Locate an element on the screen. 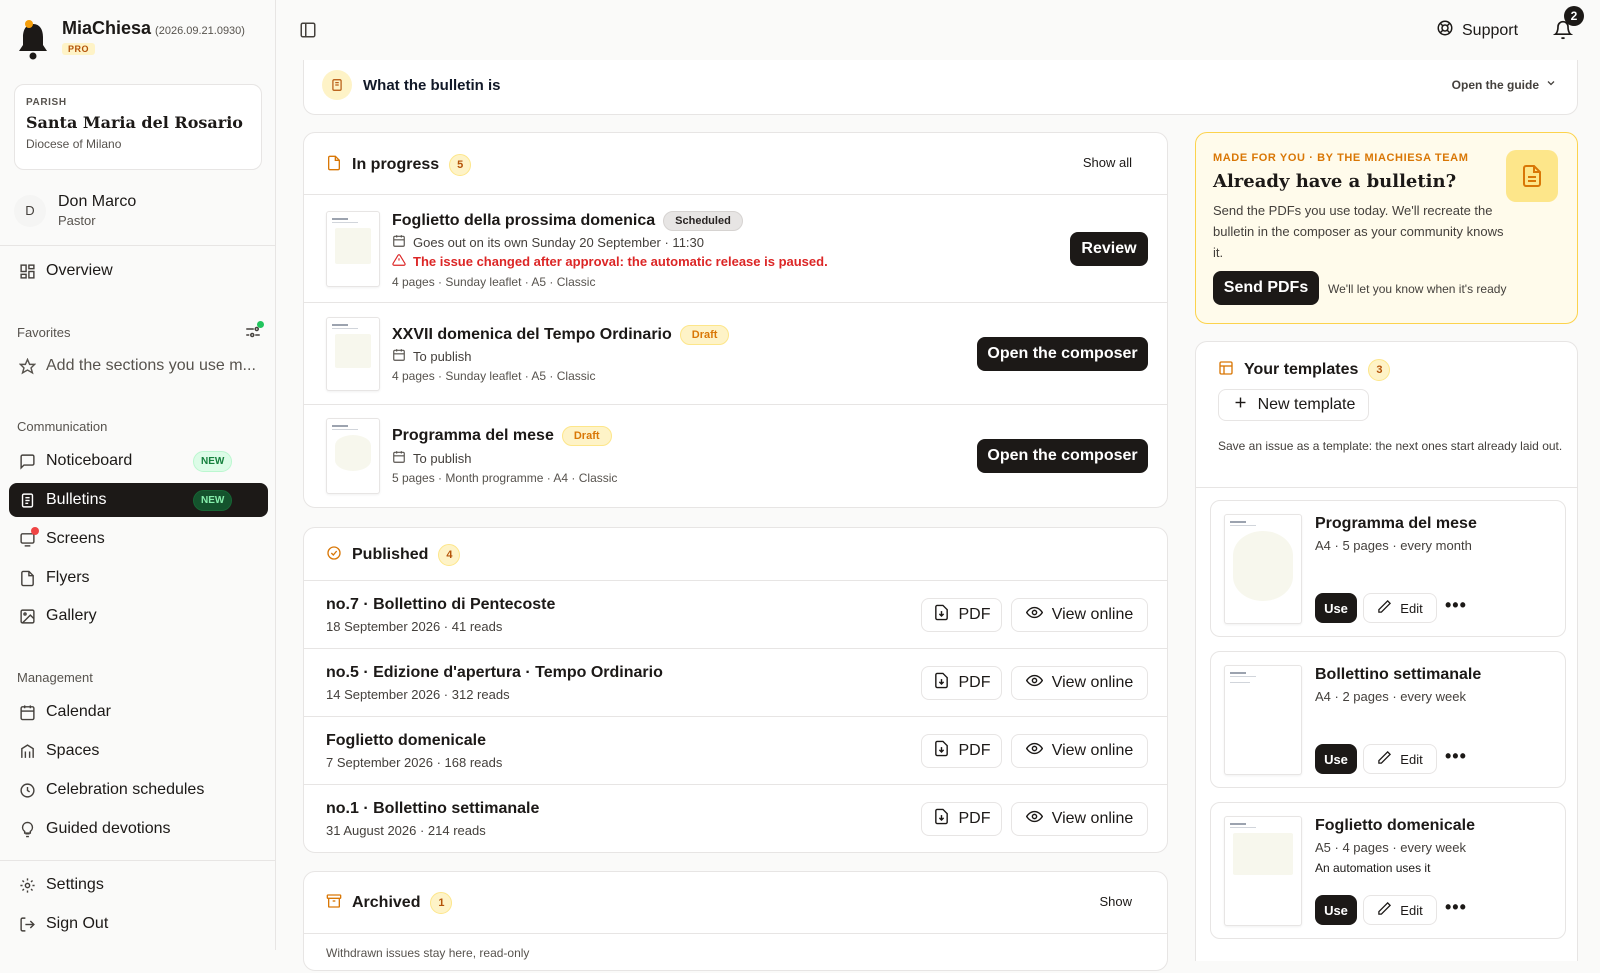 The height and width of the screenshot is (973, 1600). sidebar-item-devotions: Guided devotions is located at coordinates (138, 829).